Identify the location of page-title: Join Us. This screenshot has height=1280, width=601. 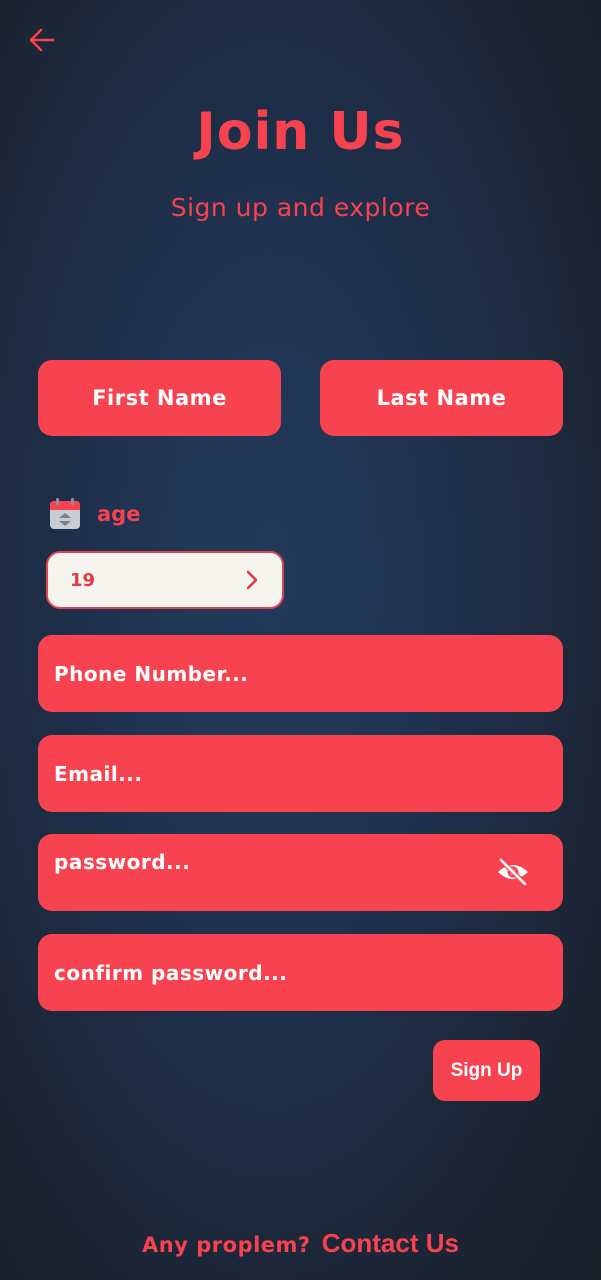
(300, 132).